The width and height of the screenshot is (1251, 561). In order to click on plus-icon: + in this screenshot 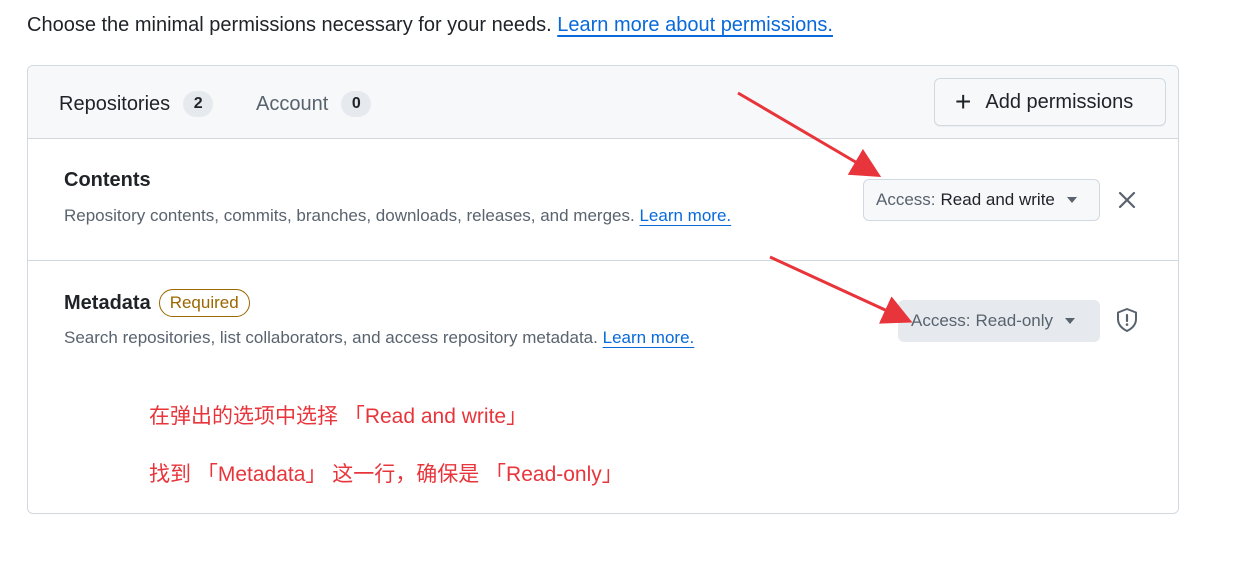, I will do `click(963, 101)`.